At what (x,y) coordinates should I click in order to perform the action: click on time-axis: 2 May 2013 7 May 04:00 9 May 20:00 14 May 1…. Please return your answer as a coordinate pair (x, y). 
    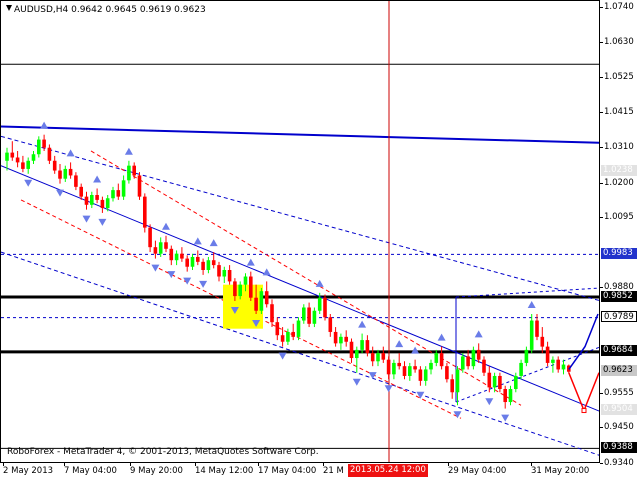
    Looking at the image, I should click on (300, 471).